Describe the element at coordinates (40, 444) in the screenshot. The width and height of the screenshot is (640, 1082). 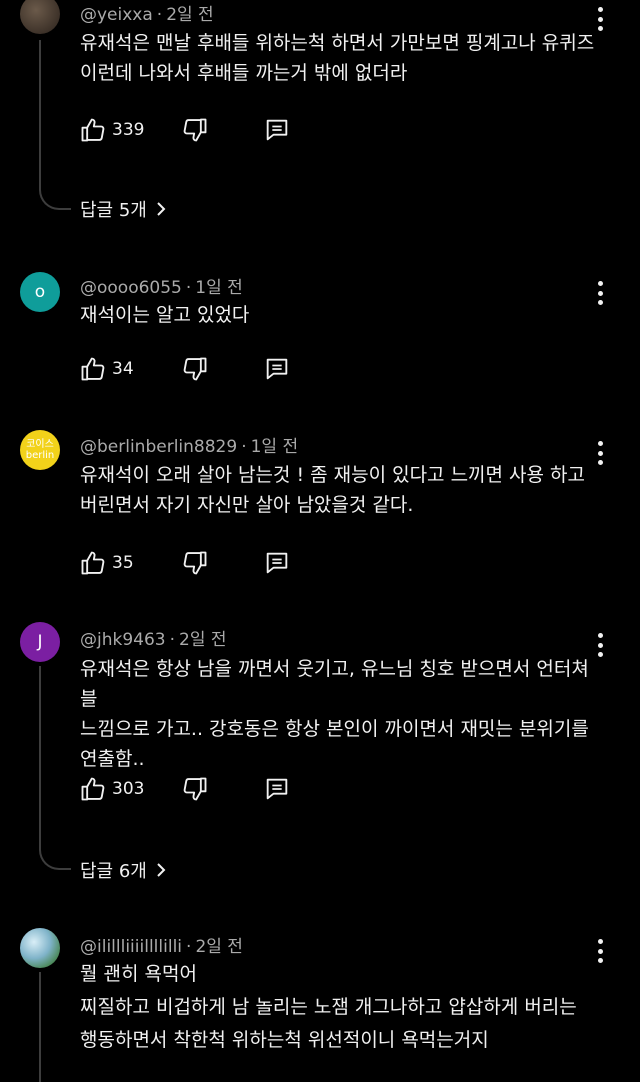
I see `avatar-text-line1: 코이스` at that location.